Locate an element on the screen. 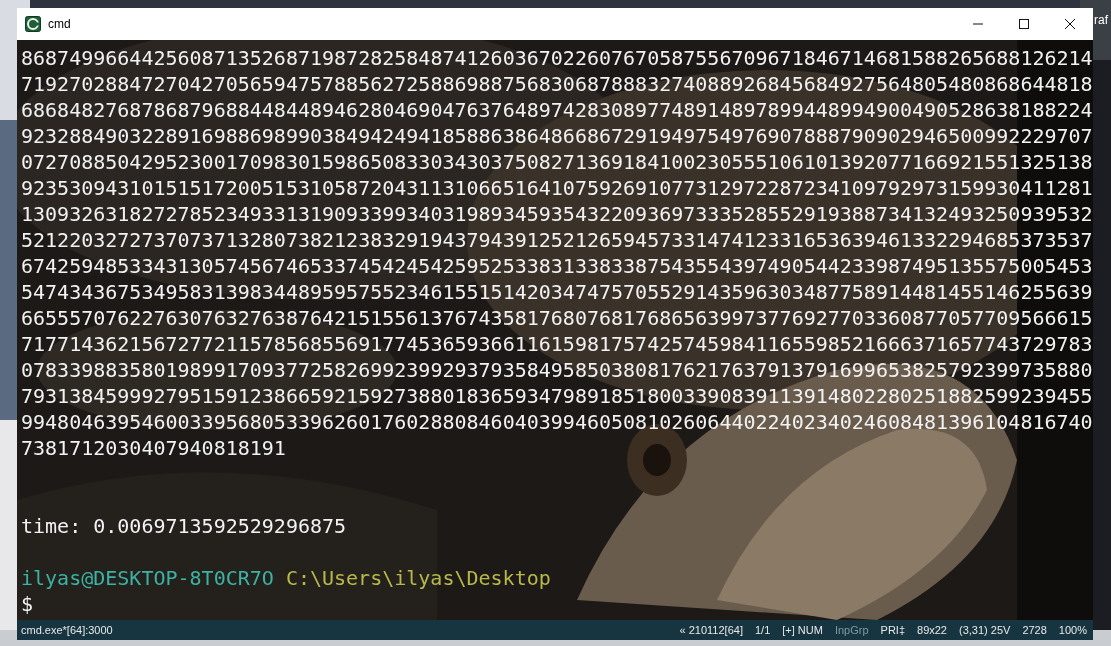  close-icon is located at coordinates (1070, 24).